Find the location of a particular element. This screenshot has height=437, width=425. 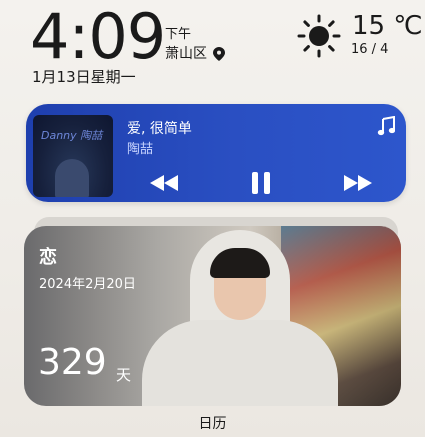

next-icon is located at coordinates (358, 183).